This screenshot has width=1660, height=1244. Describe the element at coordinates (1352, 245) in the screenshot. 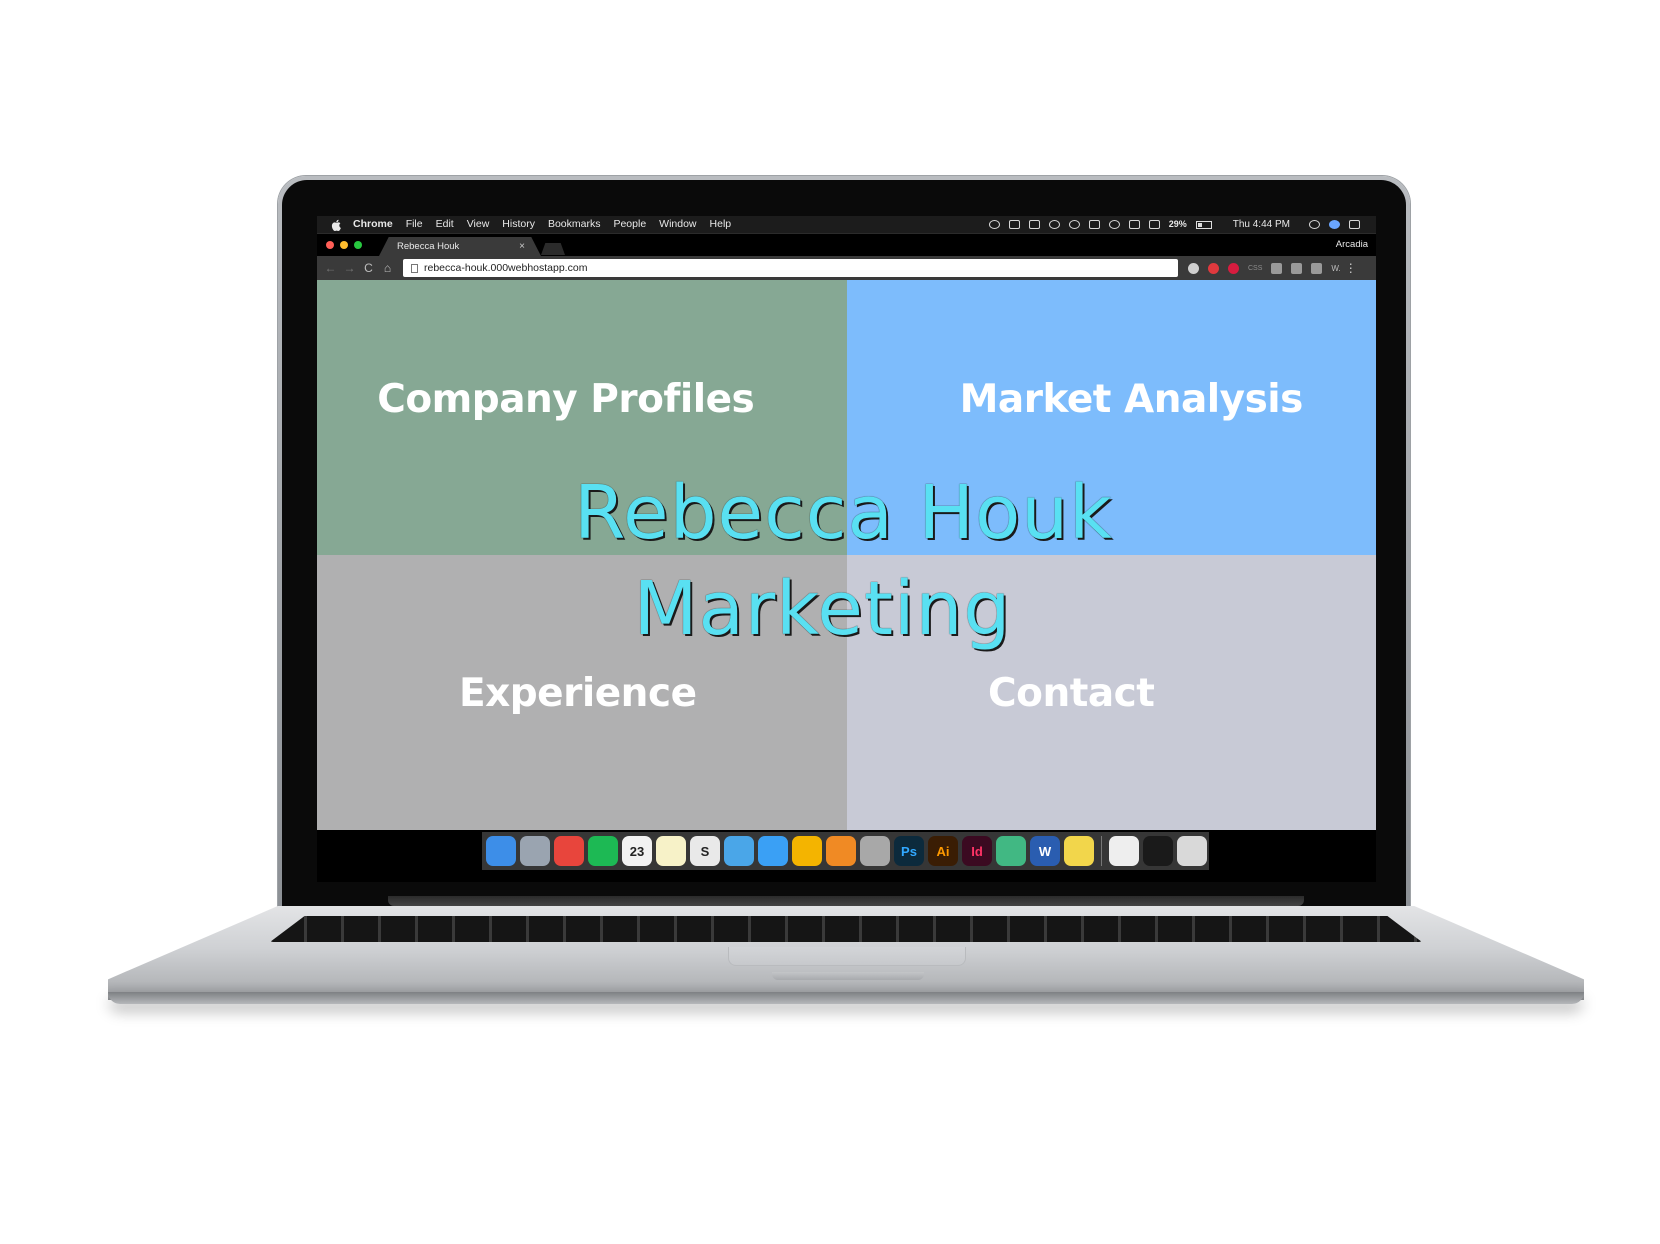

I see `profile-name: Arcadia` at that location.